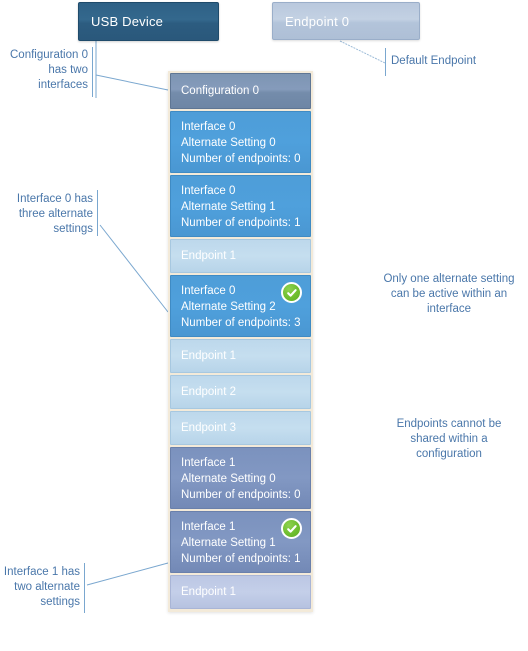  I want to click on interface-0-alt-1-line-3: Number of endpoints: 1, so click(241, 223).